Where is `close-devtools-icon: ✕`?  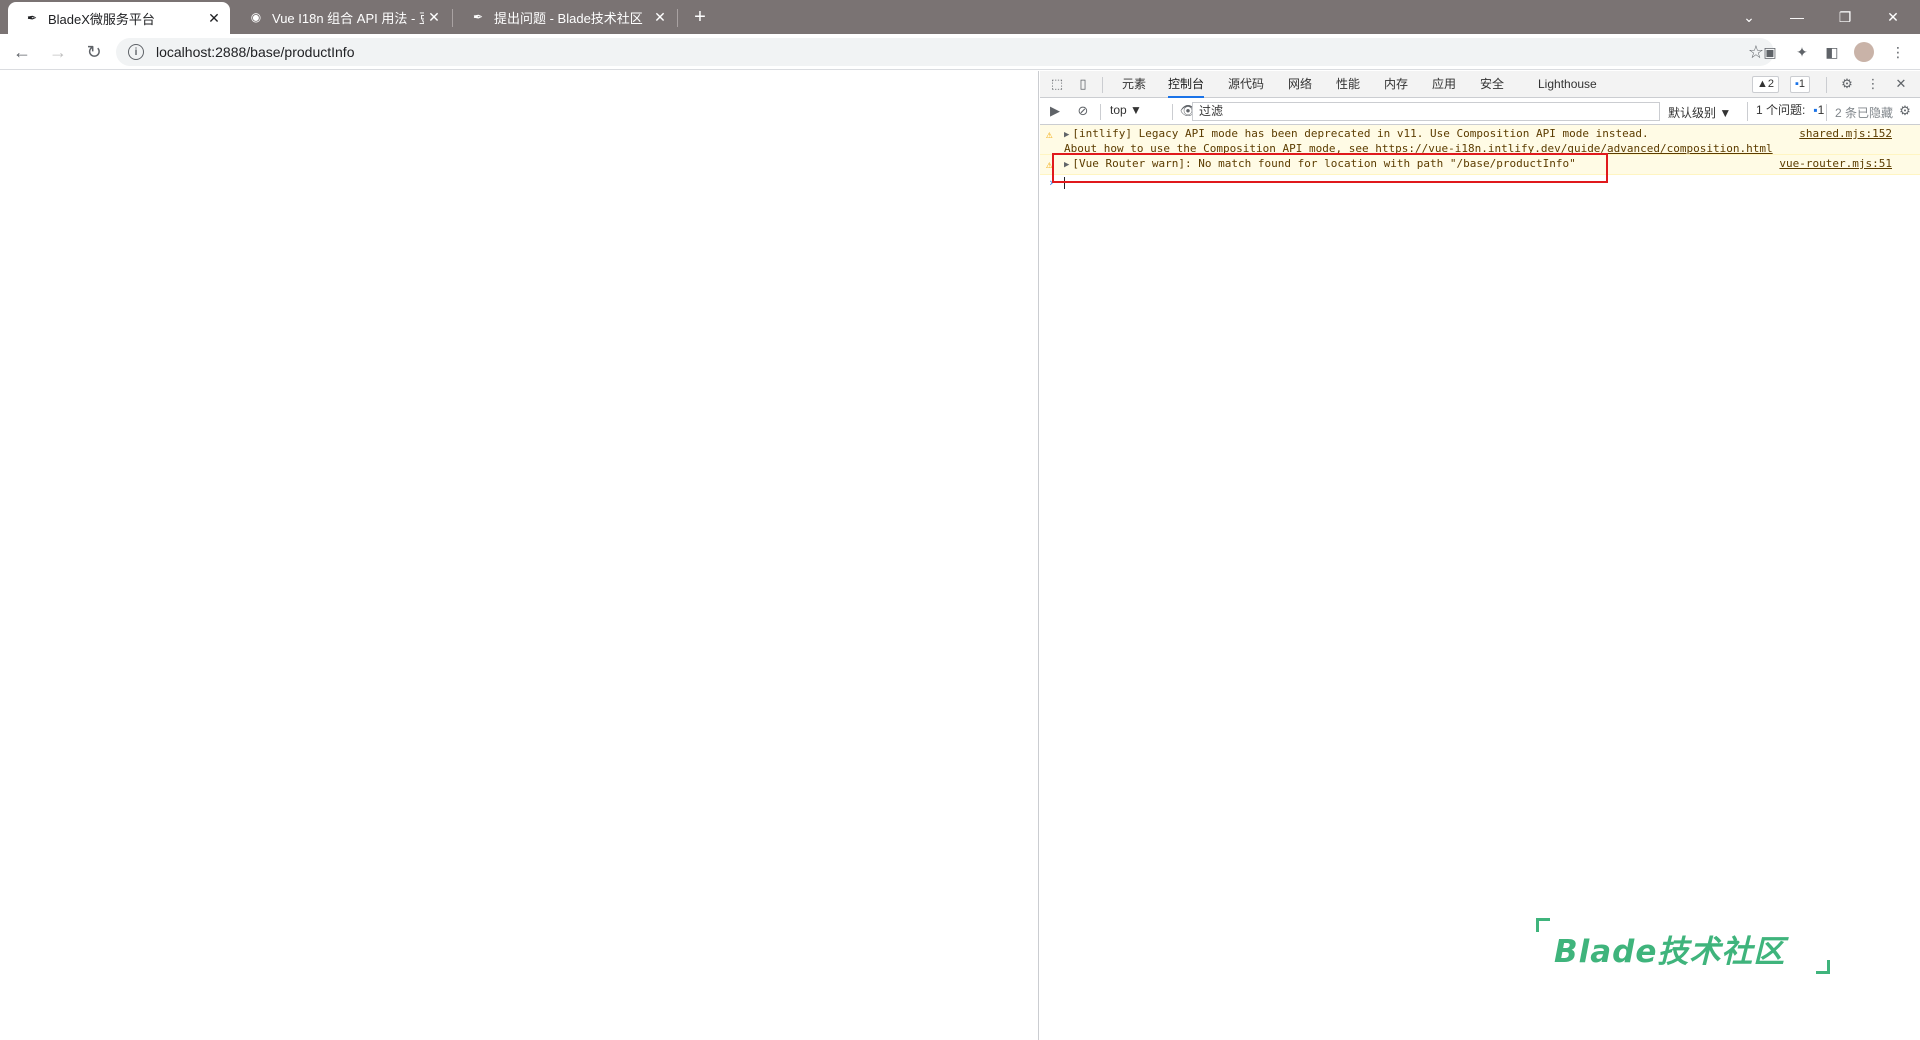
close-devtools-icon: ✕ is located at coordinates (1901, 84).